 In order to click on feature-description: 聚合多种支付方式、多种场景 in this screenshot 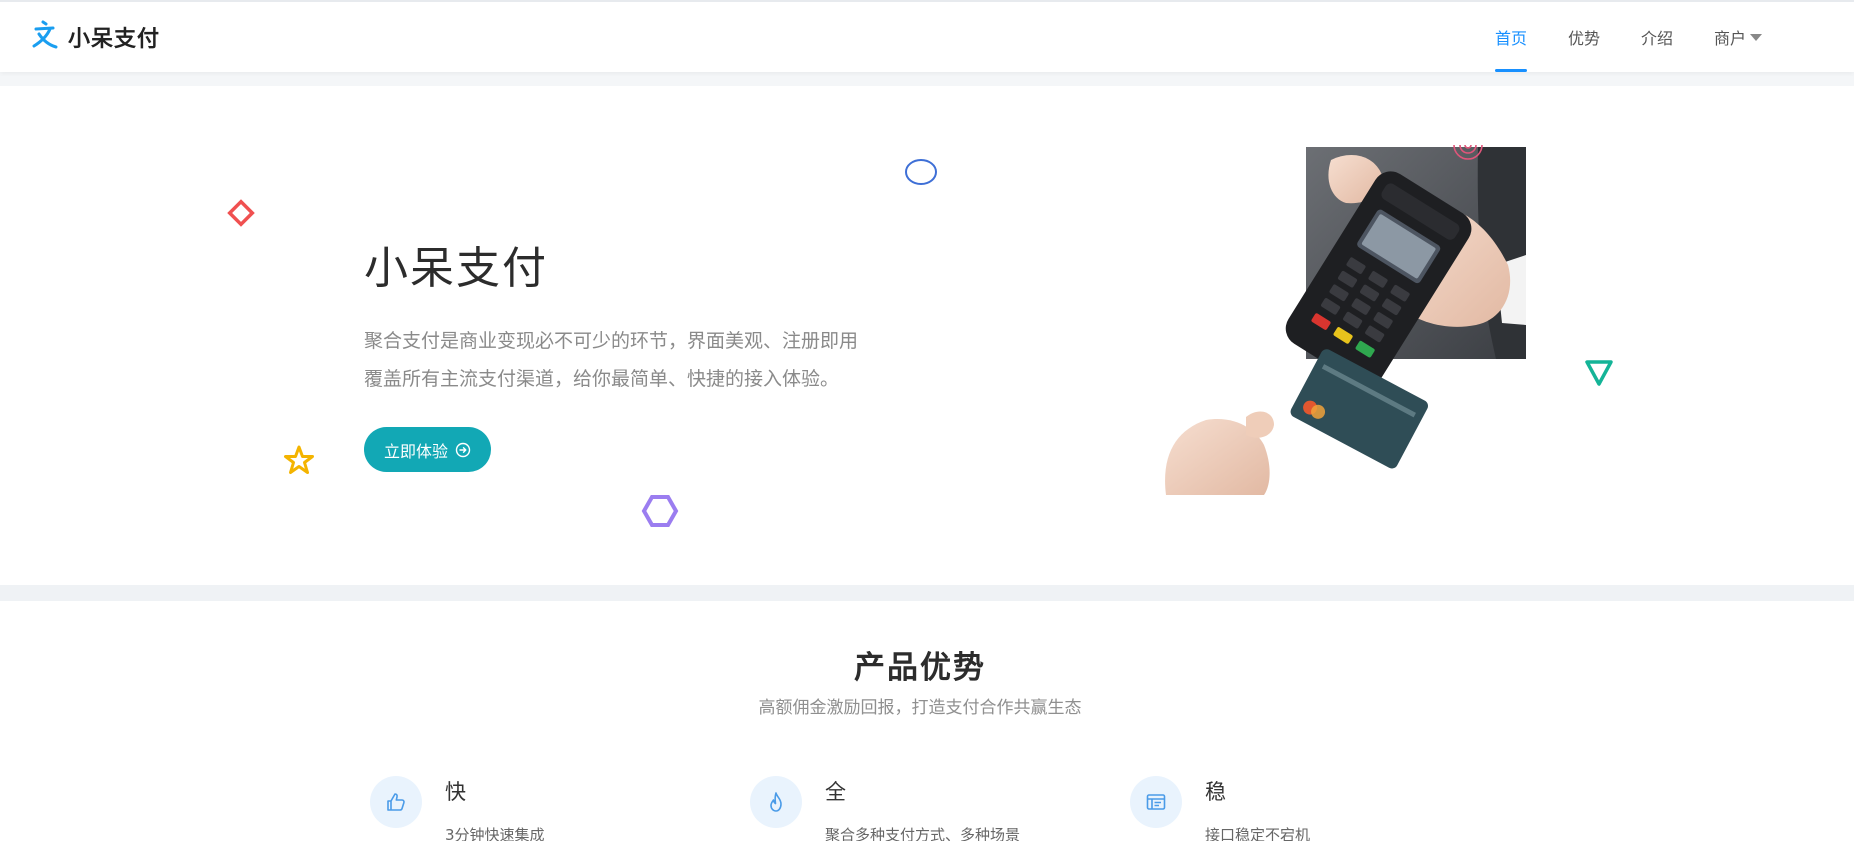, I will do `click(923, 833)`.